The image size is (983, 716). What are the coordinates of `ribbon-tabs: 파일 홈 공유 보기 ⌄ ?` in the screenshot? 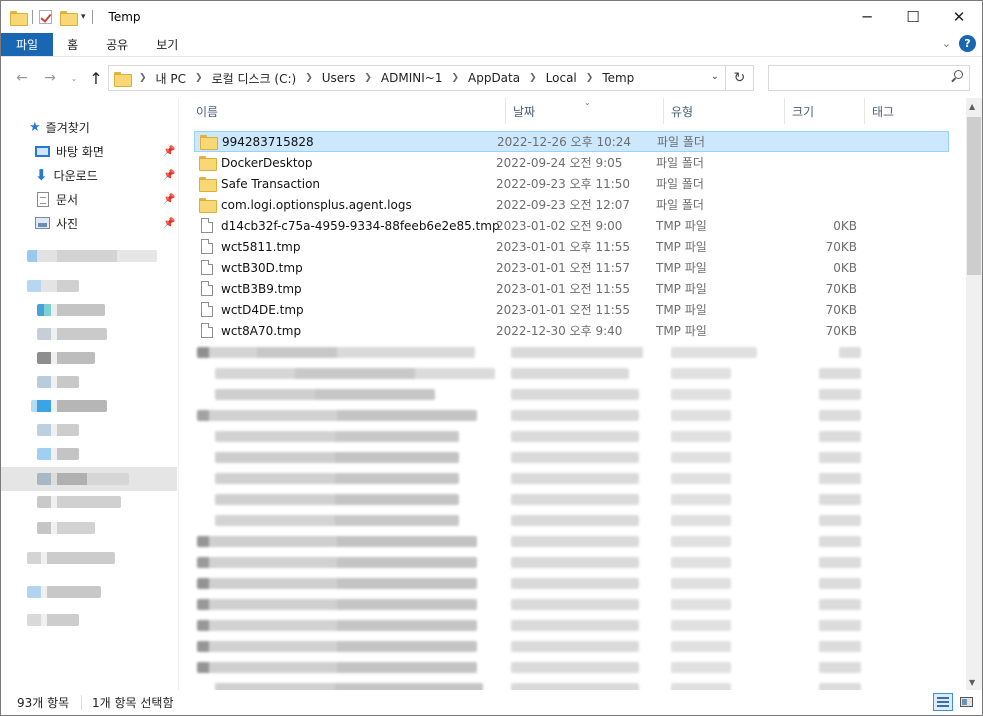 It's located at (491, 45).